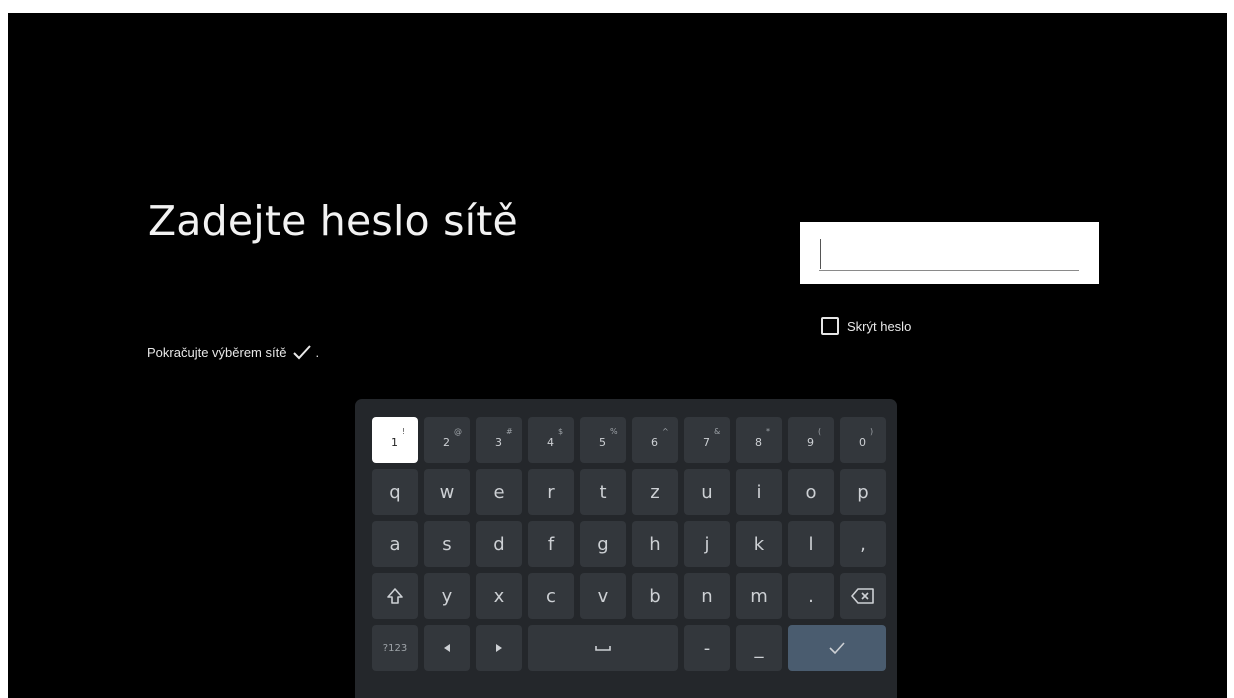 The image size is (1234, 698). Describe the element at coordinates (811, 544) in the screenshot. I see `key-l: l` at that location.